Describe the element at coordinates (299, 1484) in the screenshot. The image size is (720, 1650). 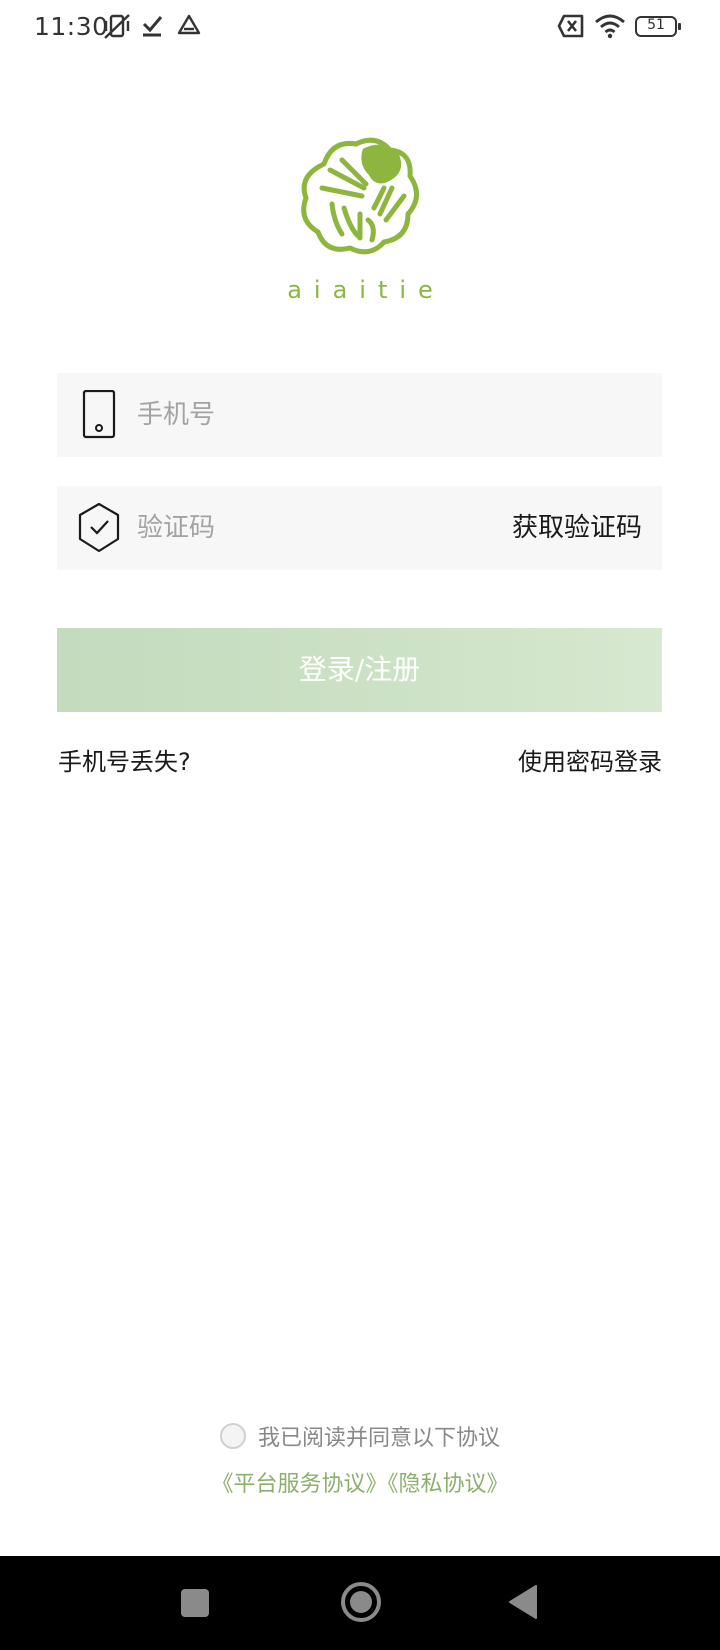
I see `service-agreement-link: 《平台服务协议》` at that location.